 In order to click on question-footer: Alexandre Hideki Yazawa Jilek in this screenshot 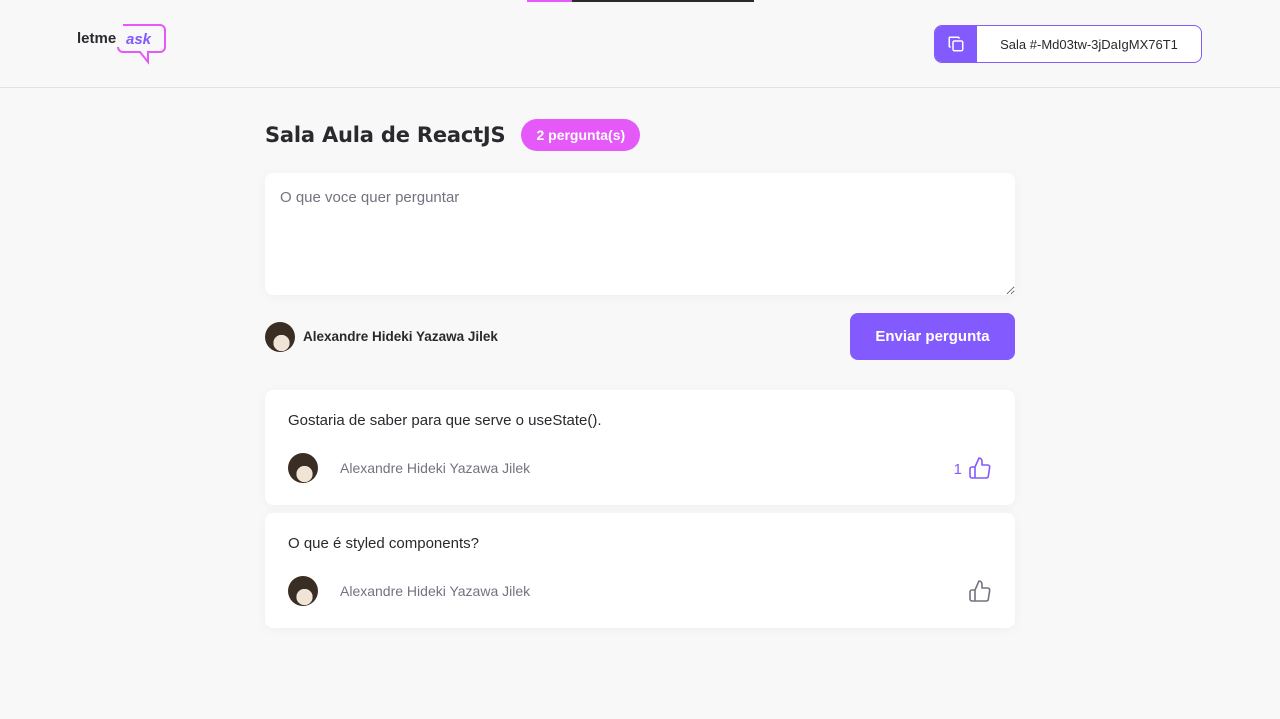, I will do `click(640, 591)`.